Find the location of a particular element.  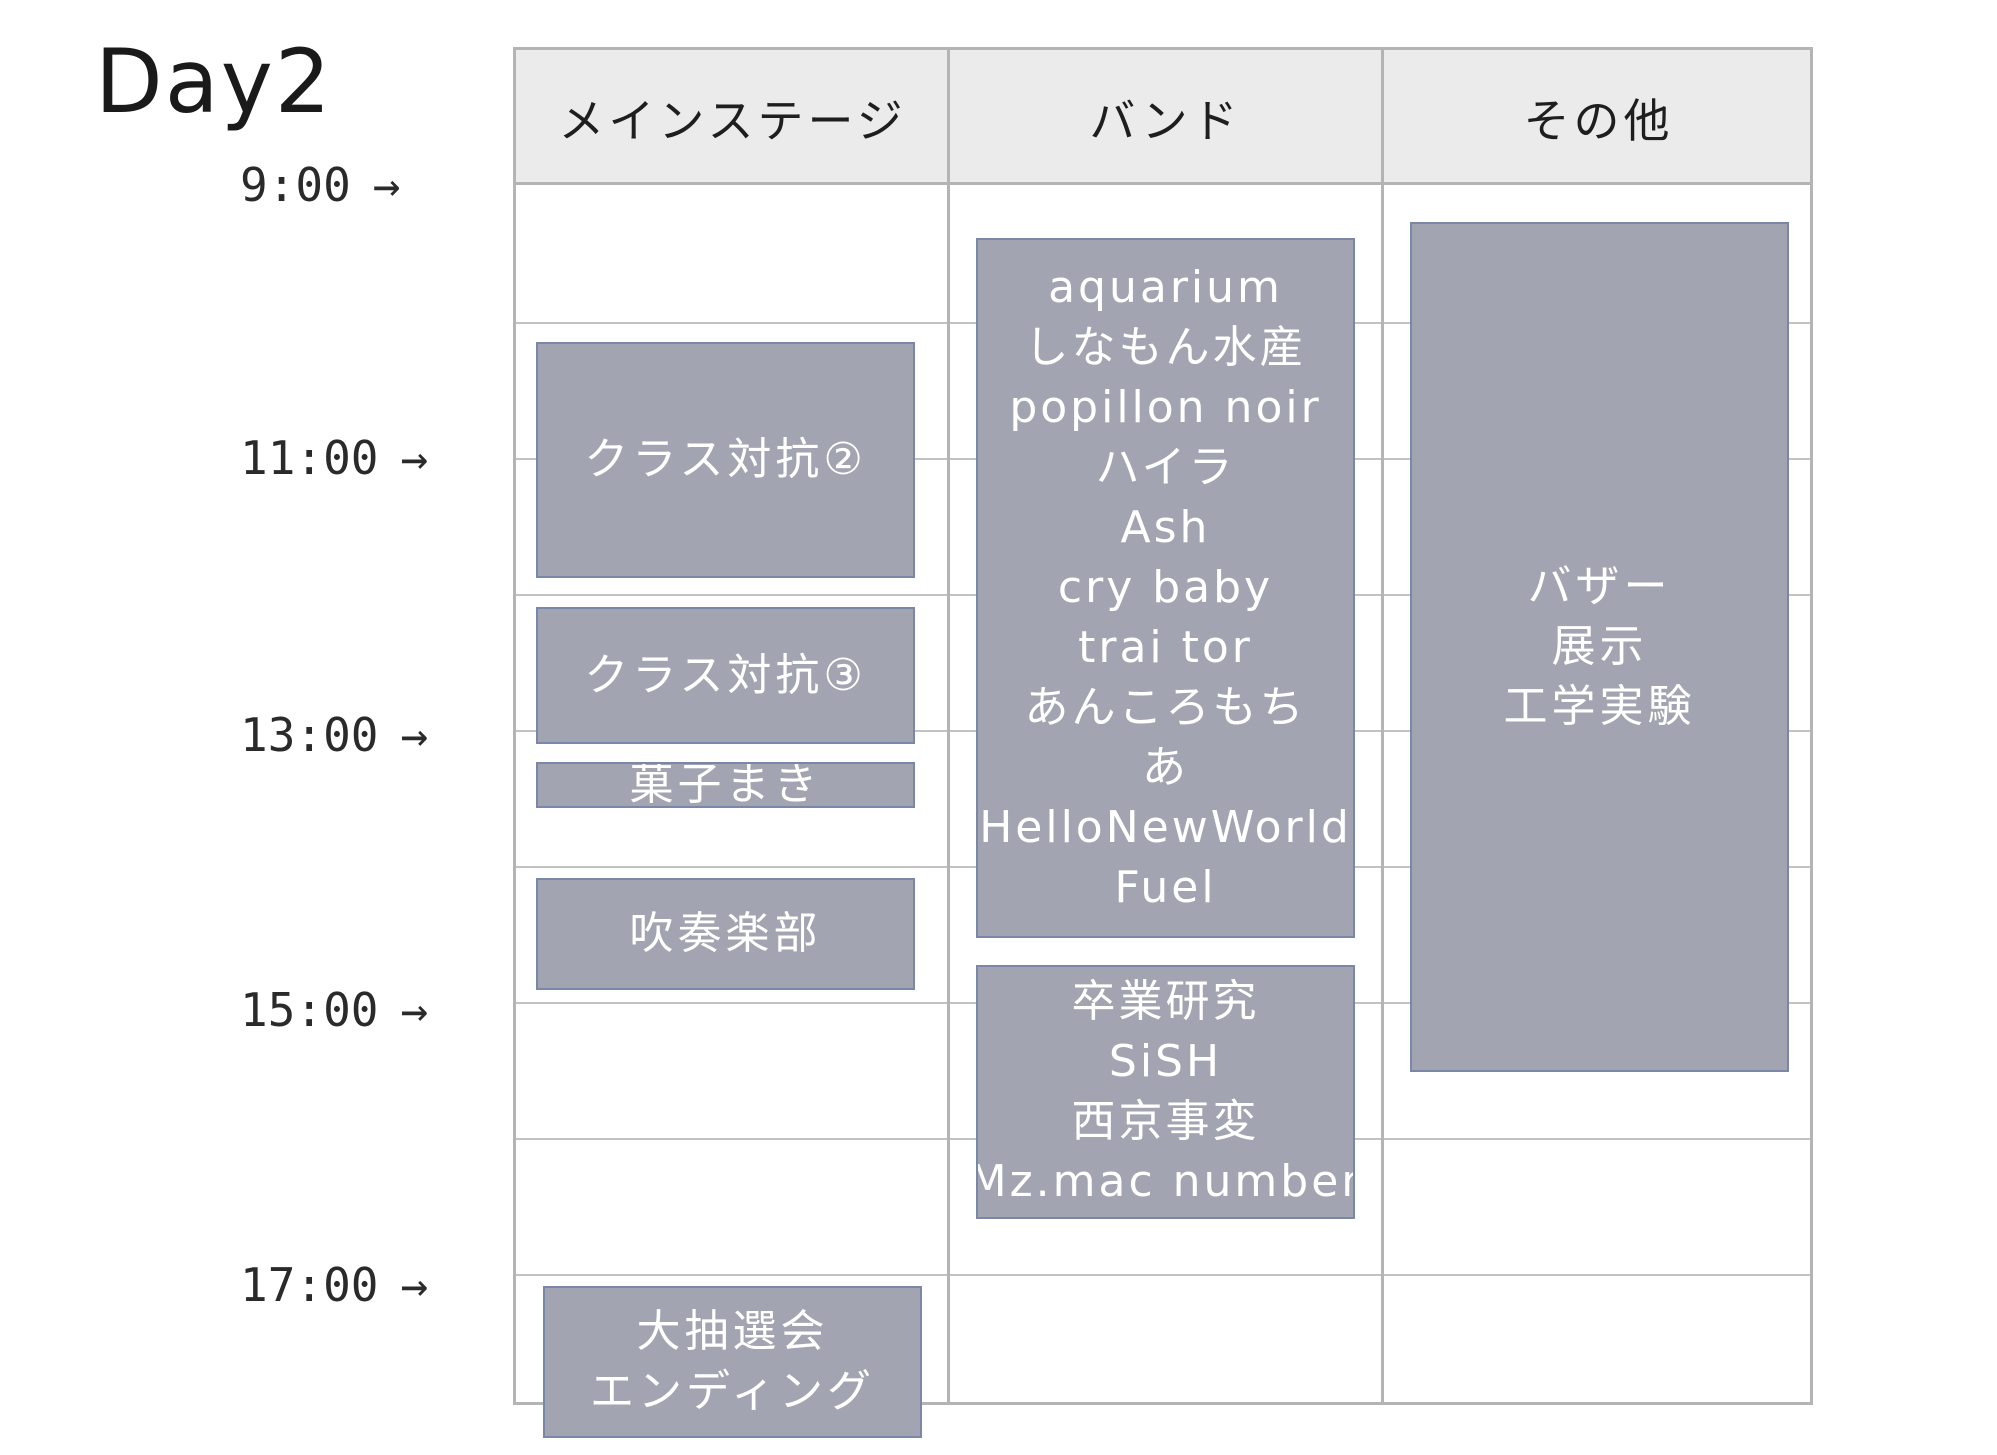

column-header-band: バンド is located at coordinates (1165, 120).